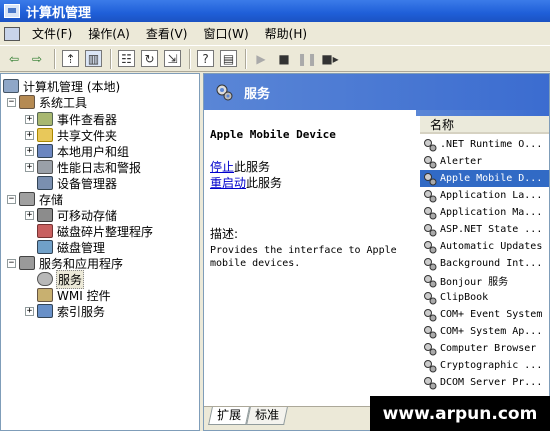 The image size is (550, 431). What do you see at coordinates (14, 59) in the screenshot?
I see `back-arrow-icon: ⇦` at bounding box center [14, 59].